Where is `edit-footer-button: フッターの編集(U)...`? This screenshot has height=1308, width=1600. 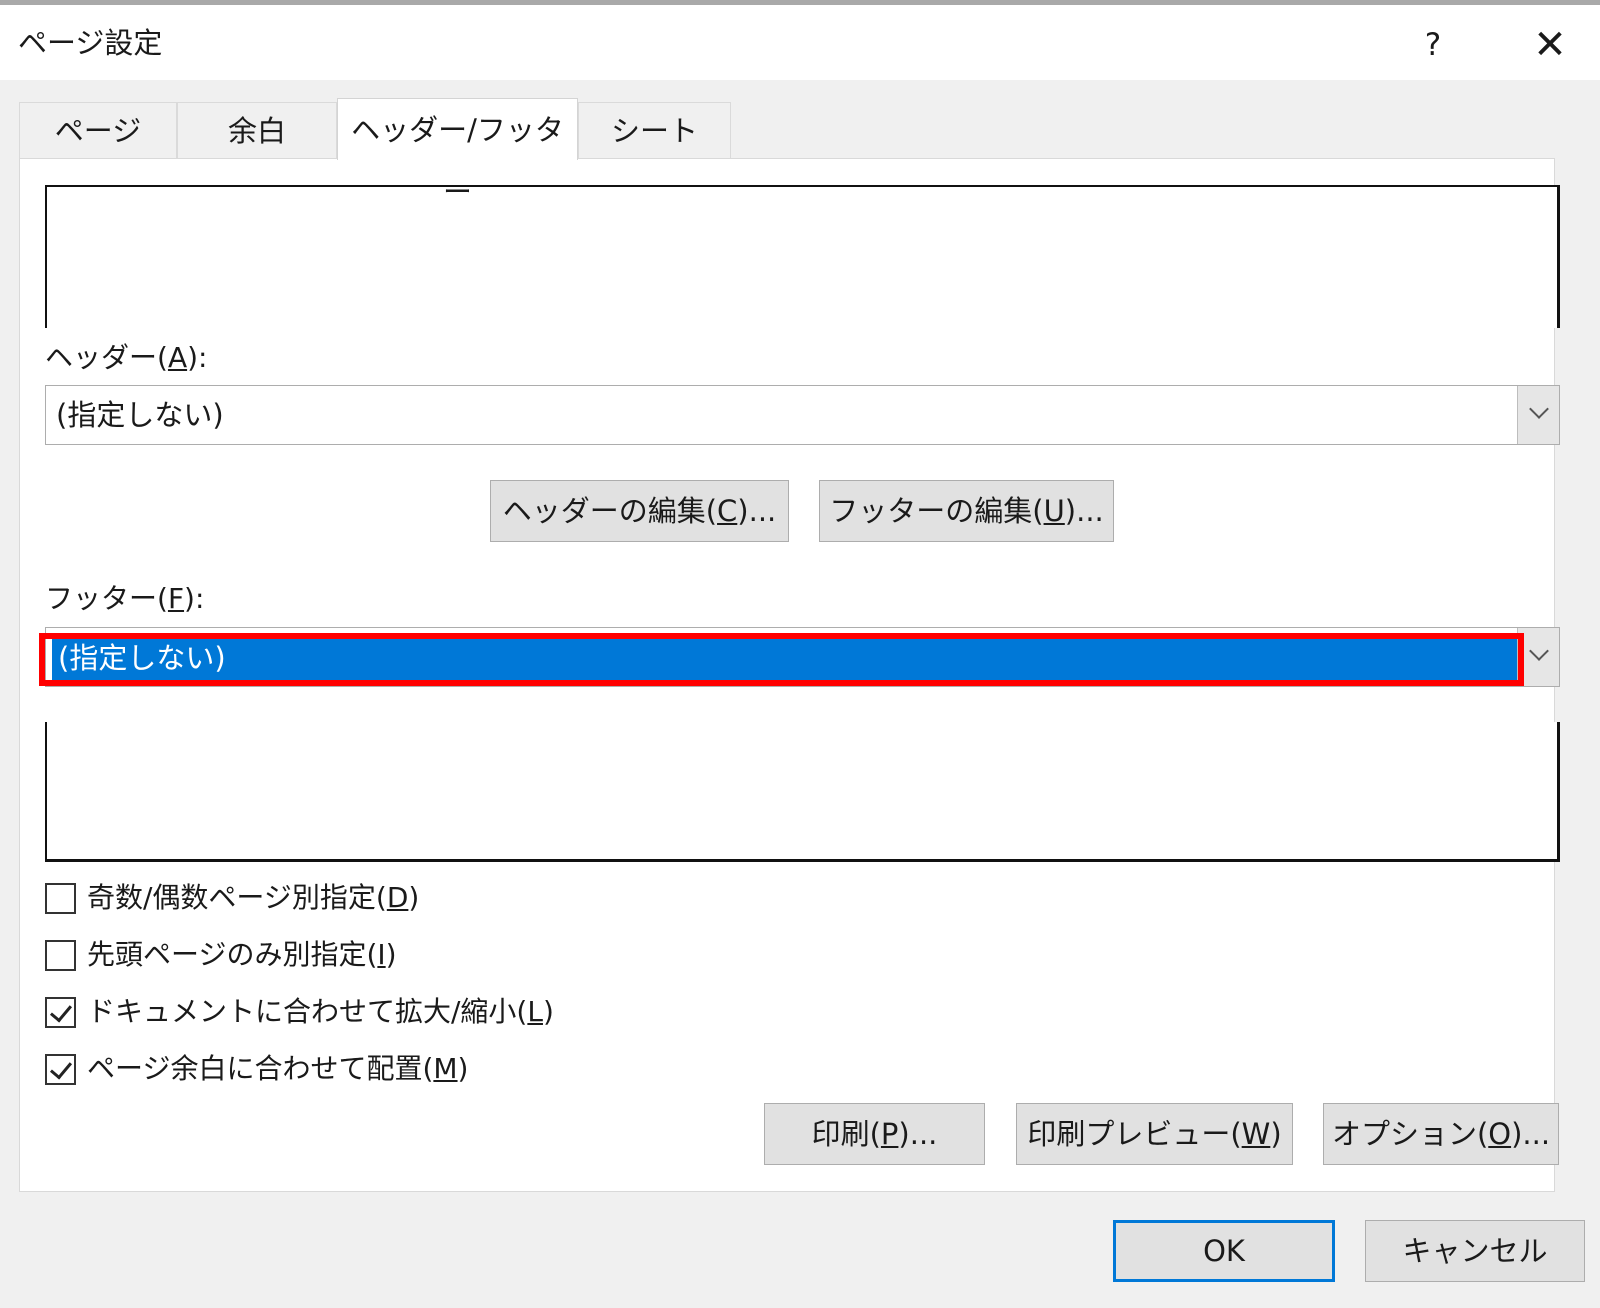 edit-footer-button: フッターの編集(U)... is located at coordinates (966, 511).